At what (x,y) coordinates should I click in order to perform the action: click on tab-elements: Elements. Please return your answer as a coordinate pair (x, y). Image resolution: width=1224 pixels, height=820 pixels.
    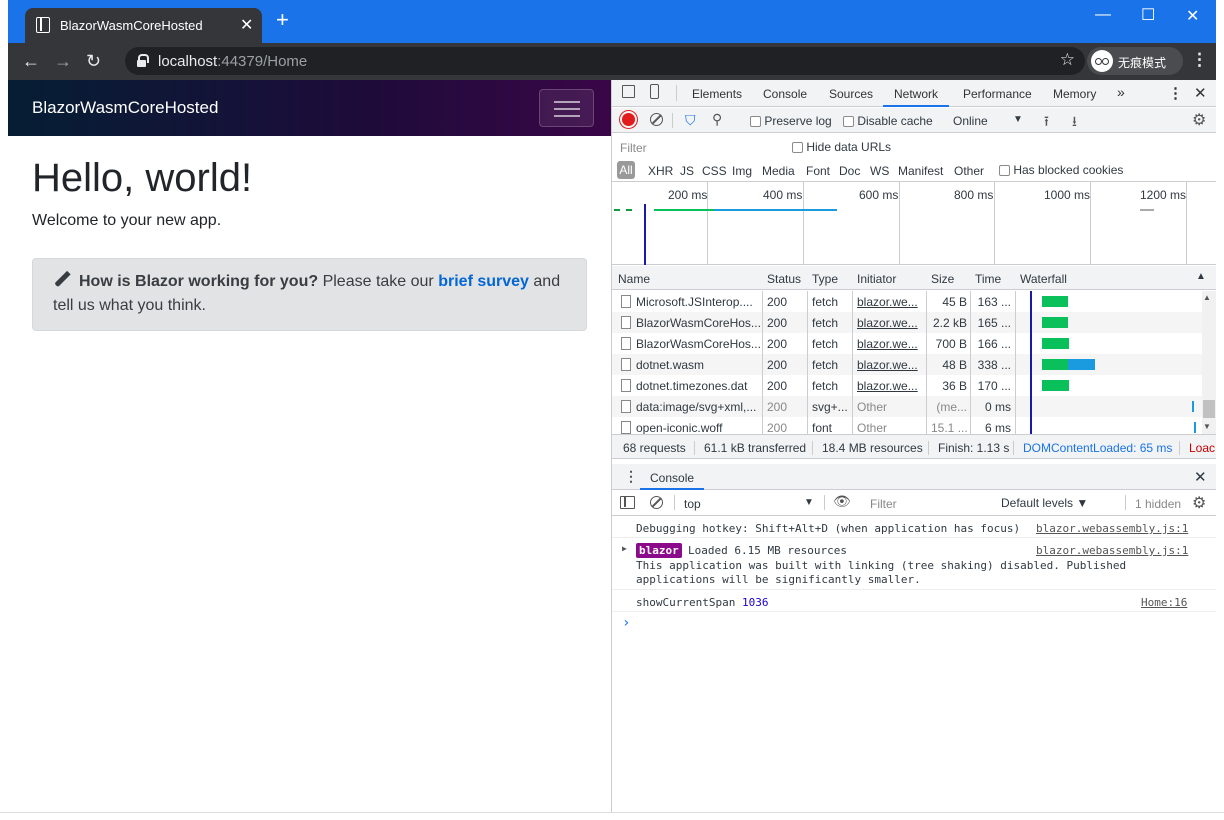
    Looking at the image, I should click on (717, 94).